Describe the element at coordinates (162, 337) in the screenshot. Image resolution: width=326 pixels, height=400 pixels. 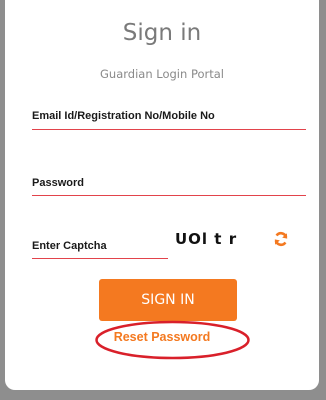
I see `reset-password-link: Reset Password` at that location.